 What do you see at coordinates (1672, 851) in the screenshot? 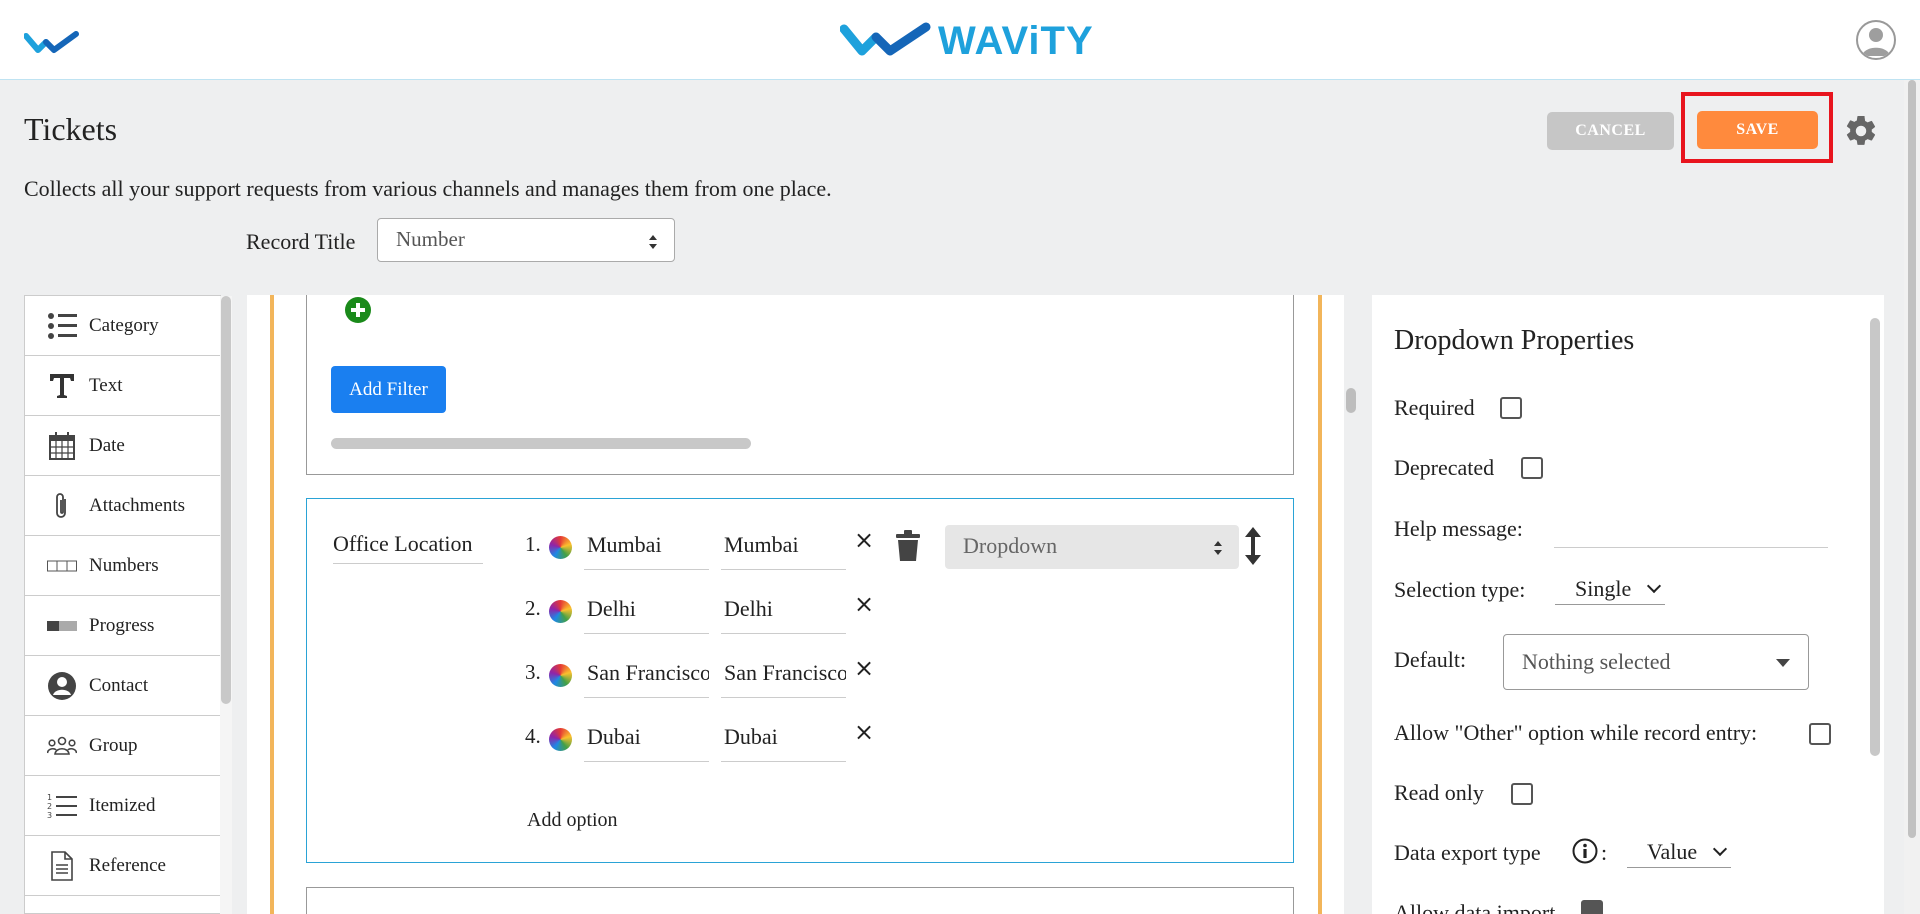
I see `export-type-value: Value` at bounding box center [1672, 851].